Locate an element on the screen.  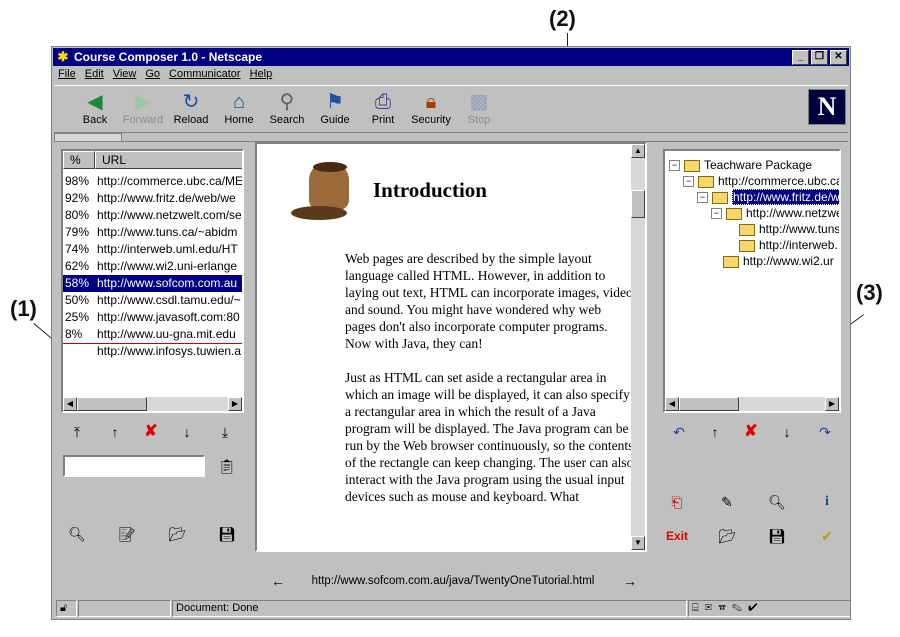
list-item: 62% http://www.wi2.uni-erlange is located at coordinates (152, 266).